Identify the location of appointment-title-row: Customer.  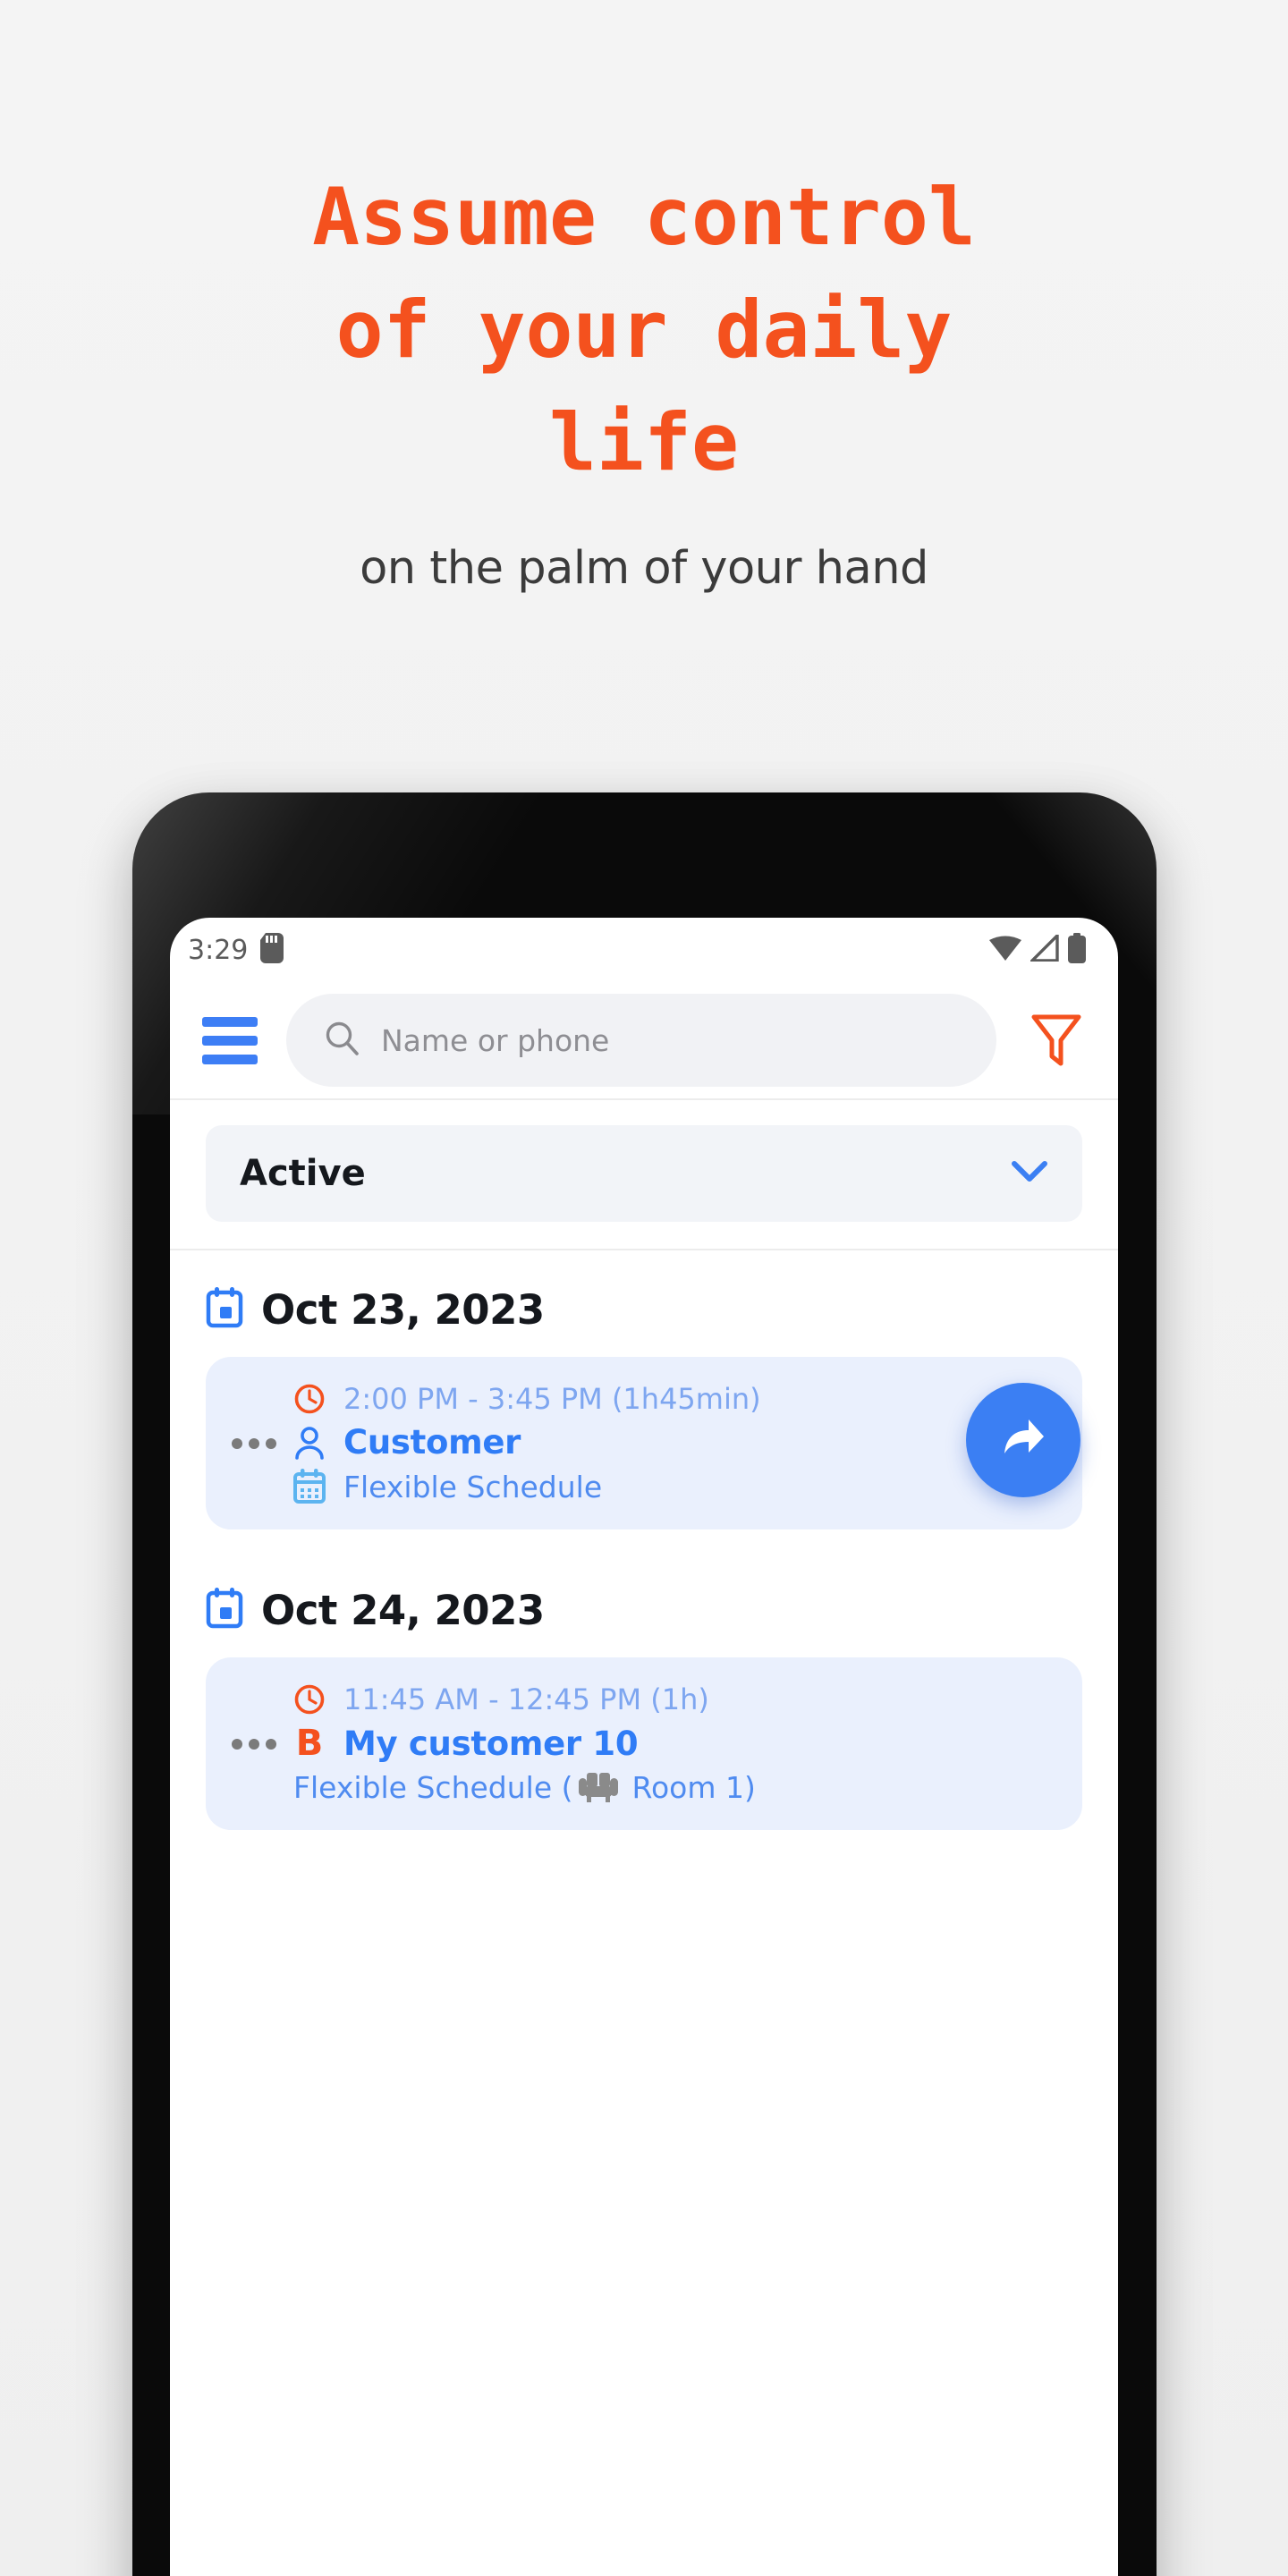
(674, 1442).